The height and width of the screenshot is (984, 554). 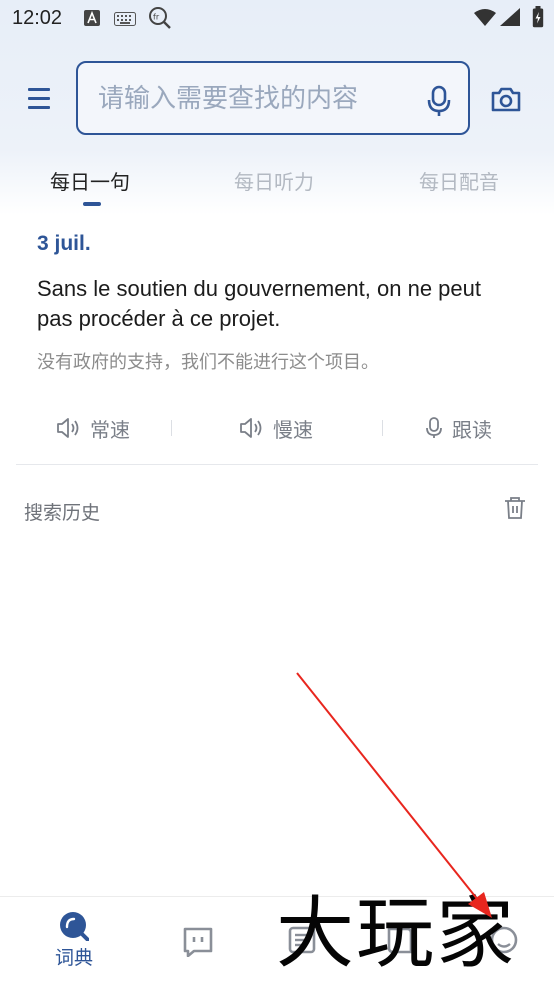 I want to click on annotation-arrow-overlay, so click(x=394, y=795).